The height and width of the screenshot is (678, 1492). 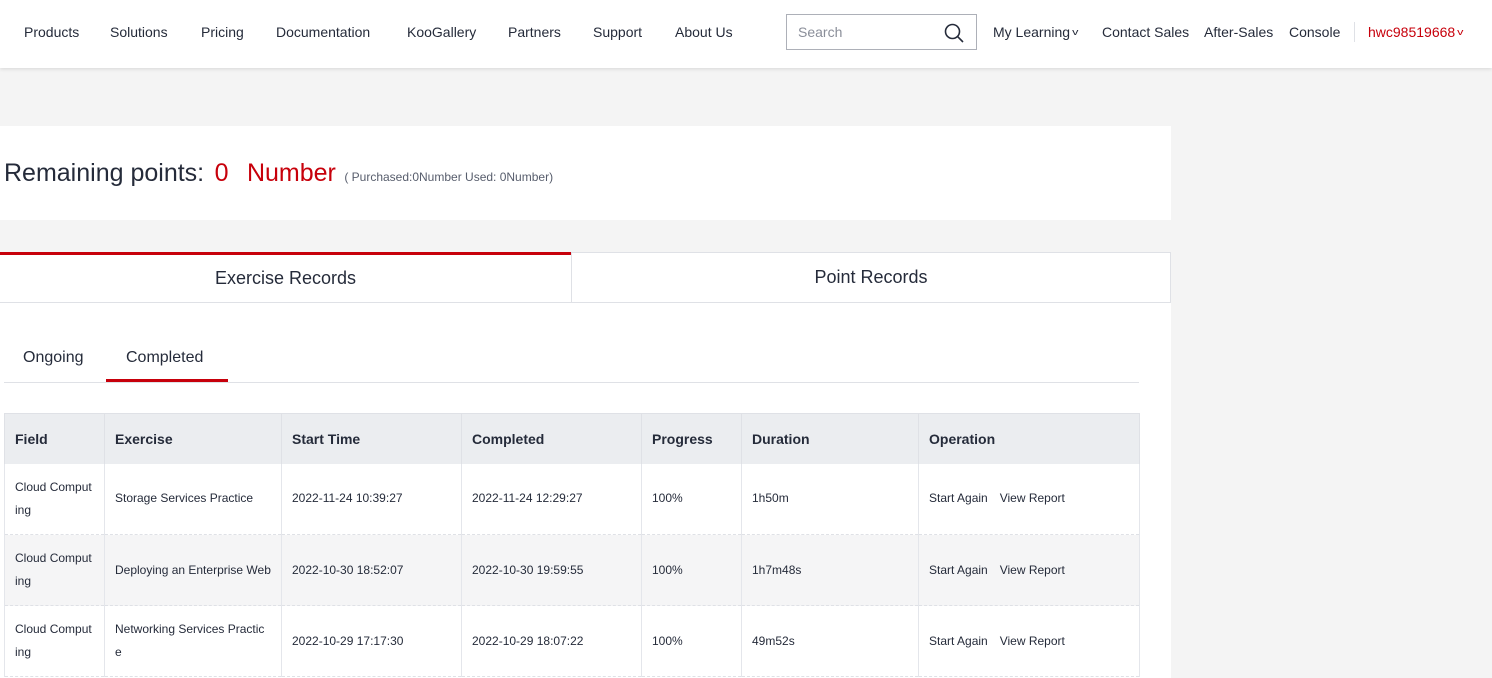 What do you see at coordinates (164, 358) in the screenshot?
I see `tab-completed: Completed` at bounding box center [164, 358].